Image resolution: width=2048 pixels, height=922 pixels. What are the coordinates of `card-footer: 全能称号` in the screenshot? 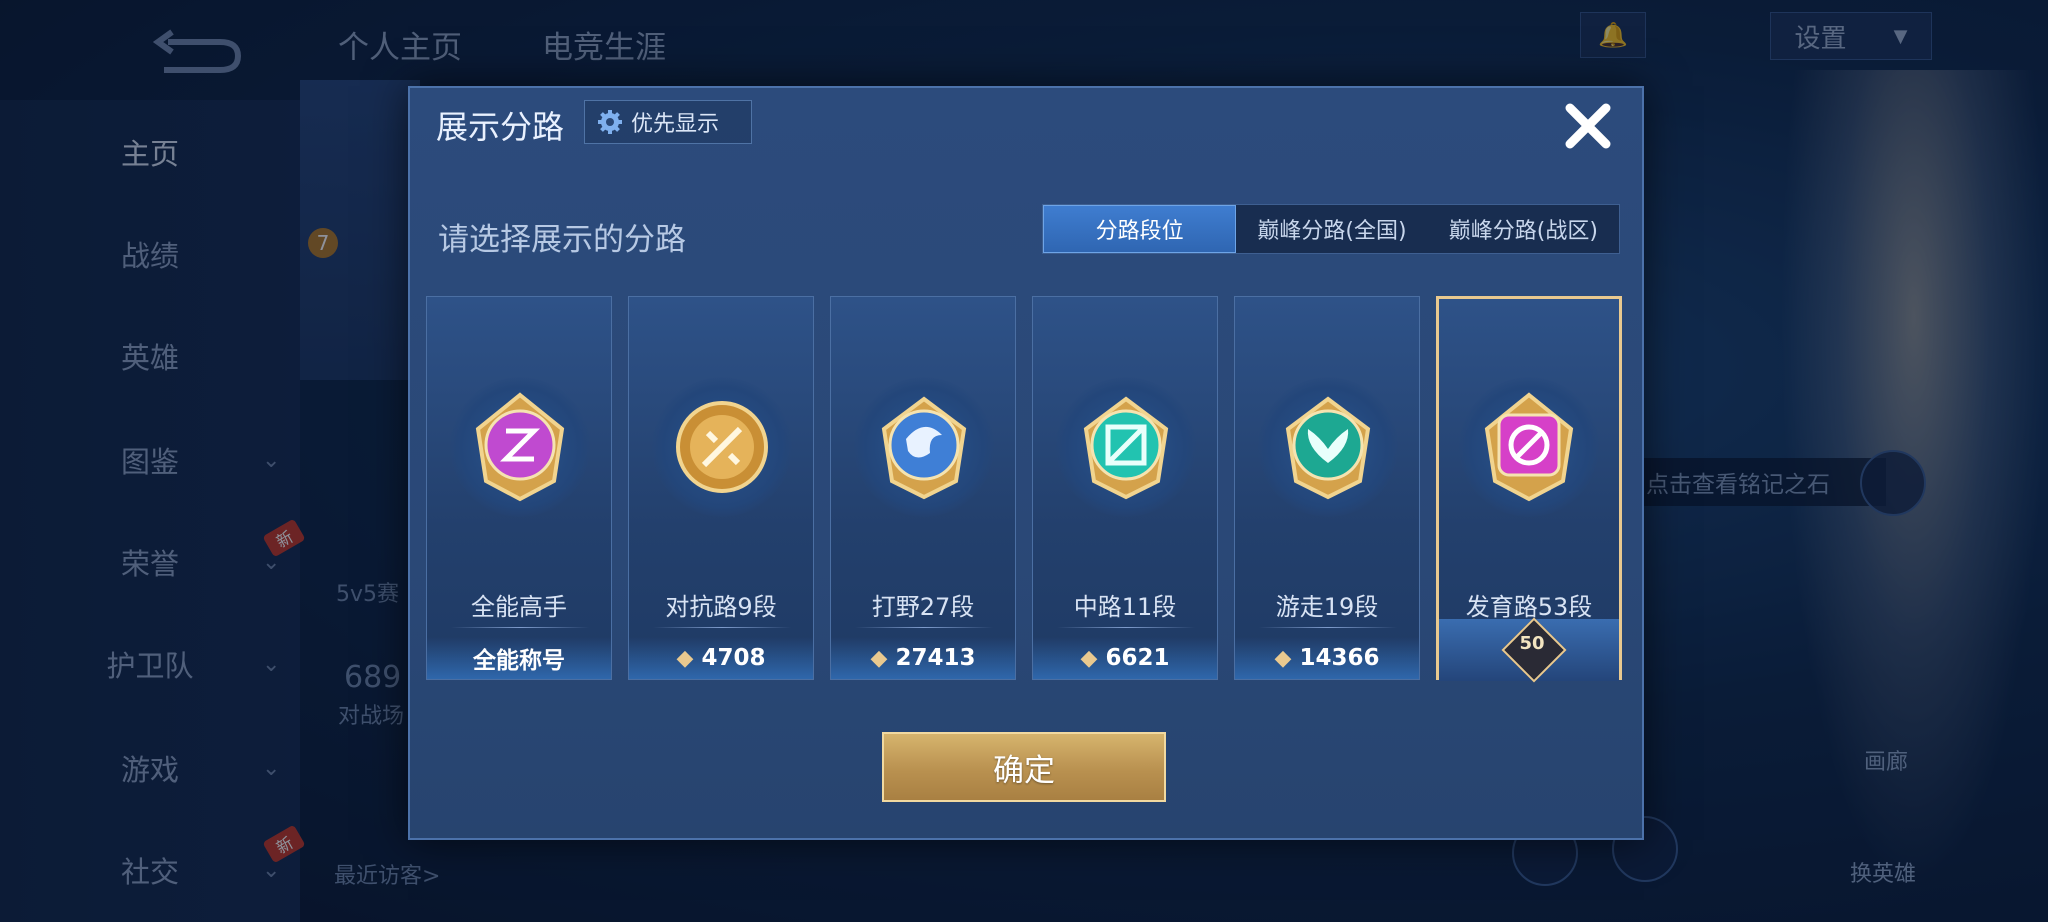 It's located at (519, 658).